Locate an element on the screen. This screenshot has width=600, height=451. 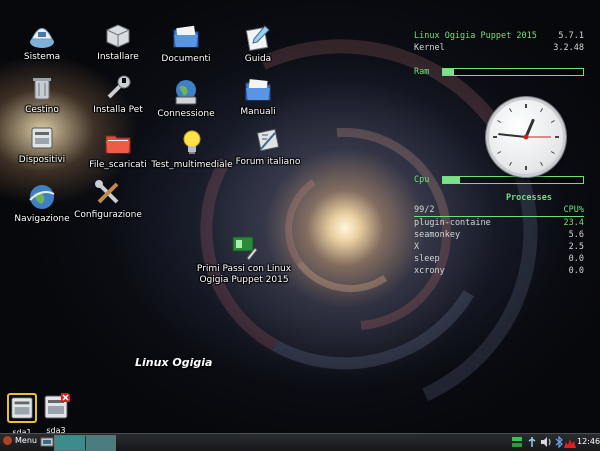
desktop-icon-forum-italiano: Forum italiano is located at coordinates (268, 146).